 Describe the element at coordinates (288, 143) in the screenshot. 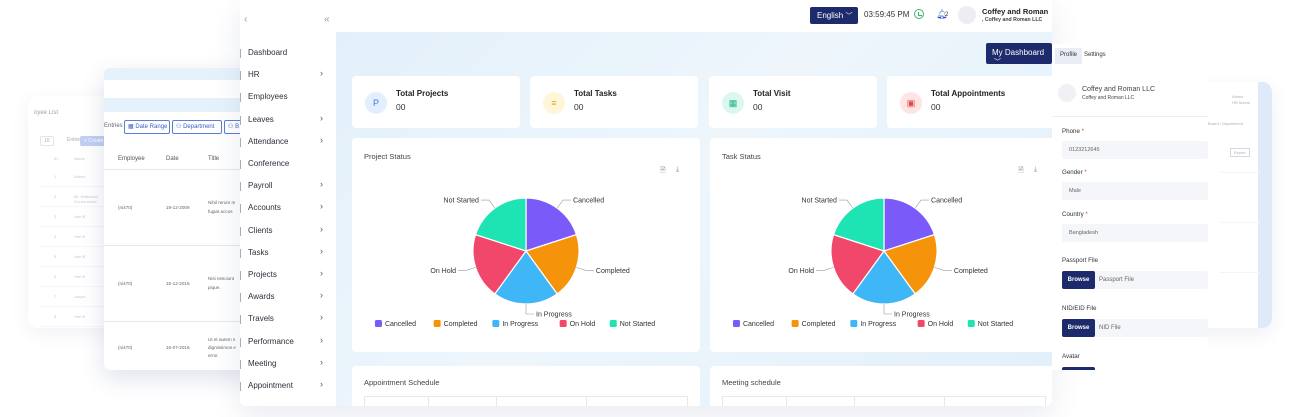

I see `sidebar-item-attendance: Attendance ›` at that location.